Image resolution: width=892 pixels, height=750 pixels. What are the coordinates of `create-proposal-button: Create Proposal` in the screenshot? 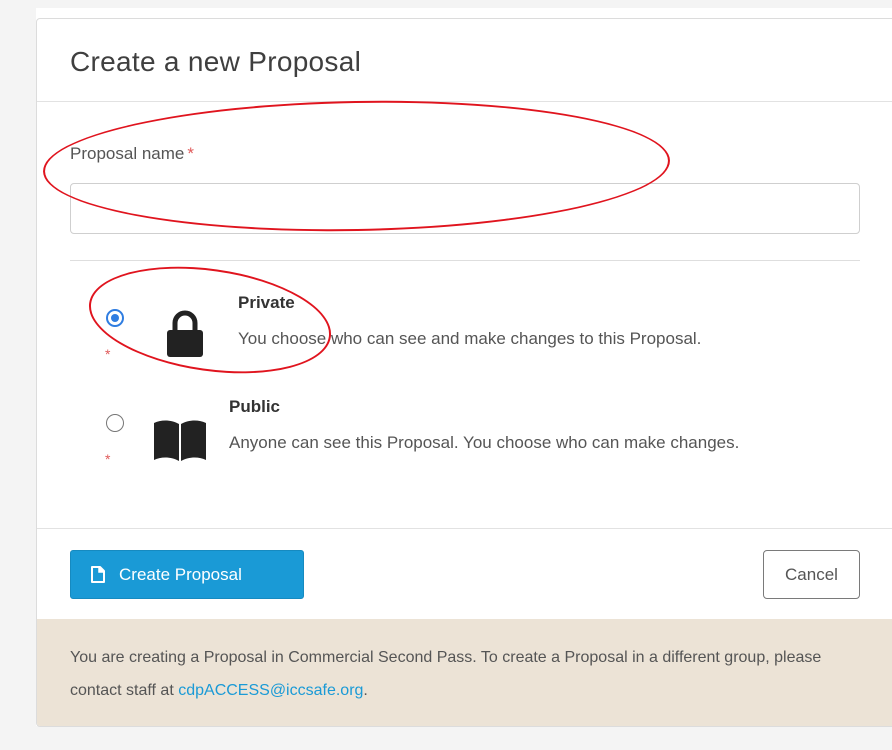 It's located at (187, 574).